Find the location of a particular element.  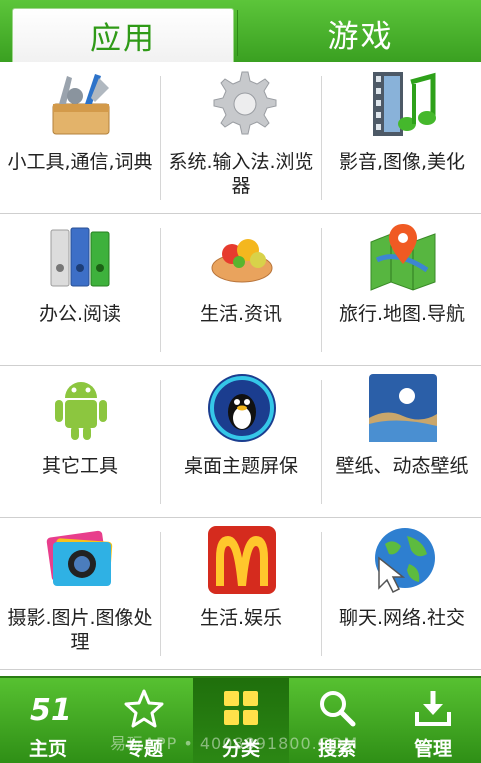

star-icon is located at coordinates (144, 708).